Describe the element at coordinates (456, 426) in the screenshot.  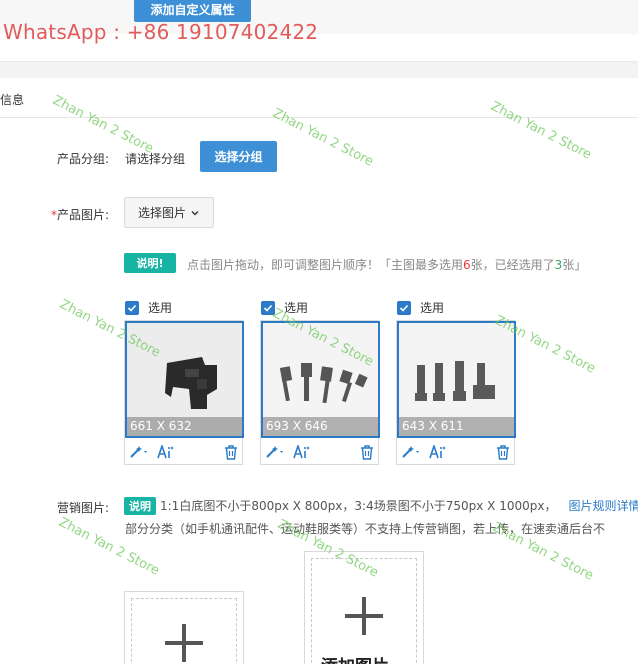
I see `image-dimensions: 643 X 611` at that location.